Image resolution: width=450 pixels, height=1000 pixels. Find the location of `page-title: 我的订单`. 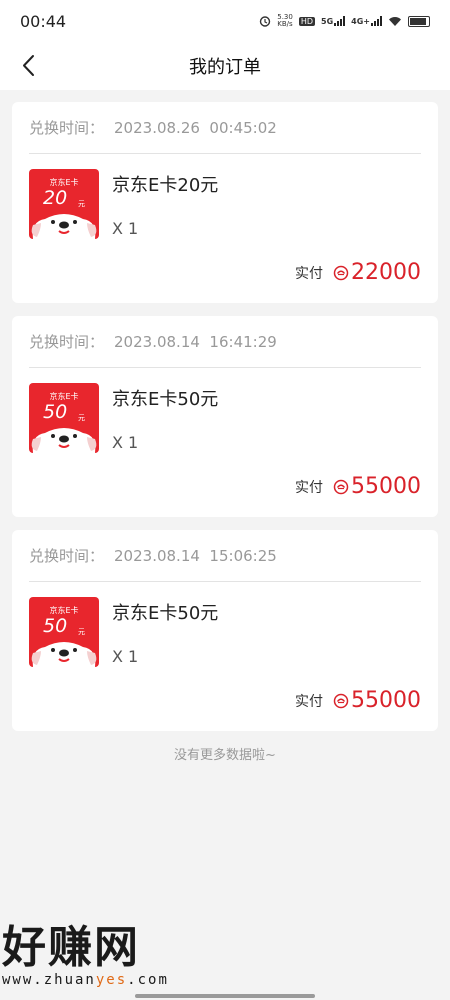

page-title: 我的订单 is located at coordinates (225, 67).